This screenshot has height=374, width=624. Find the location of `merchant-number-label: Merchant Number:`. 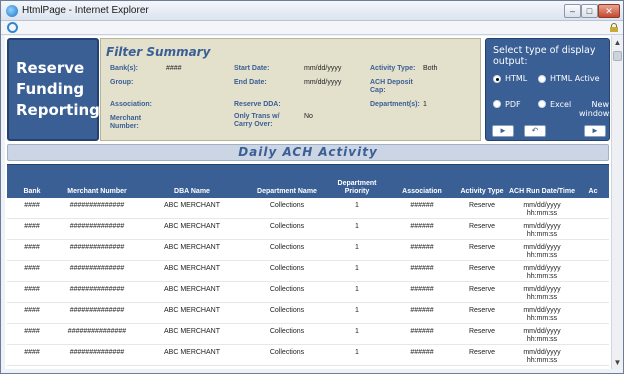

merchant-number-label: Merchant Number: is located at coordinates (126, 122).